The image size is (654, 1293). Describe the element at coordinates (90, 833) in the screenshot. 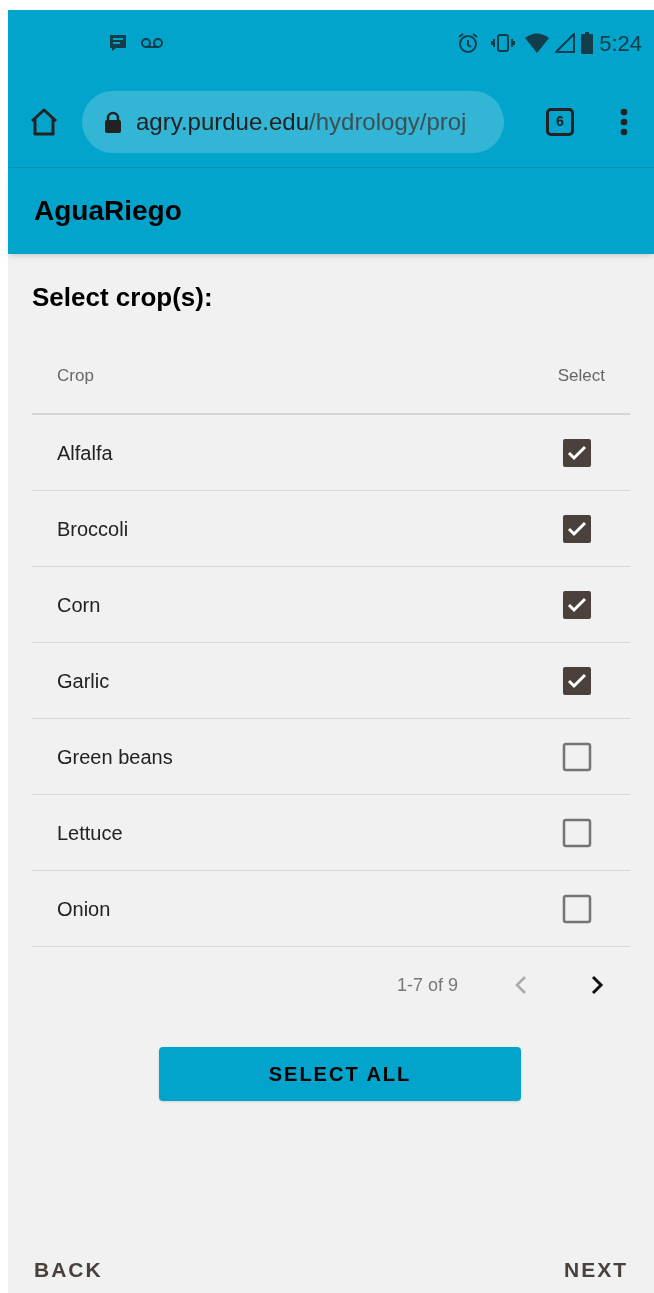

I see `crop-name: Lettuce` at that location.